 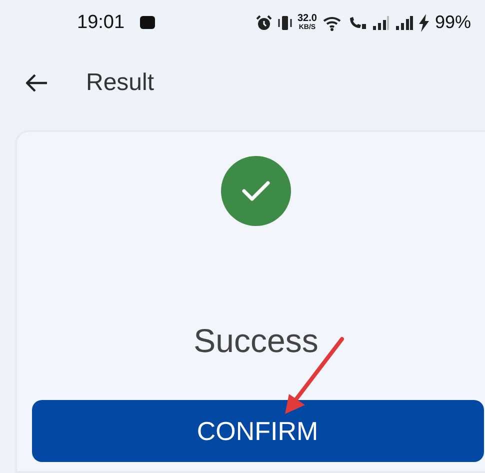 What do you see at coordinates (258, 431) in the screenshot?
I see `confirm-button: CONFIRM` at bounding box center [258, 431].